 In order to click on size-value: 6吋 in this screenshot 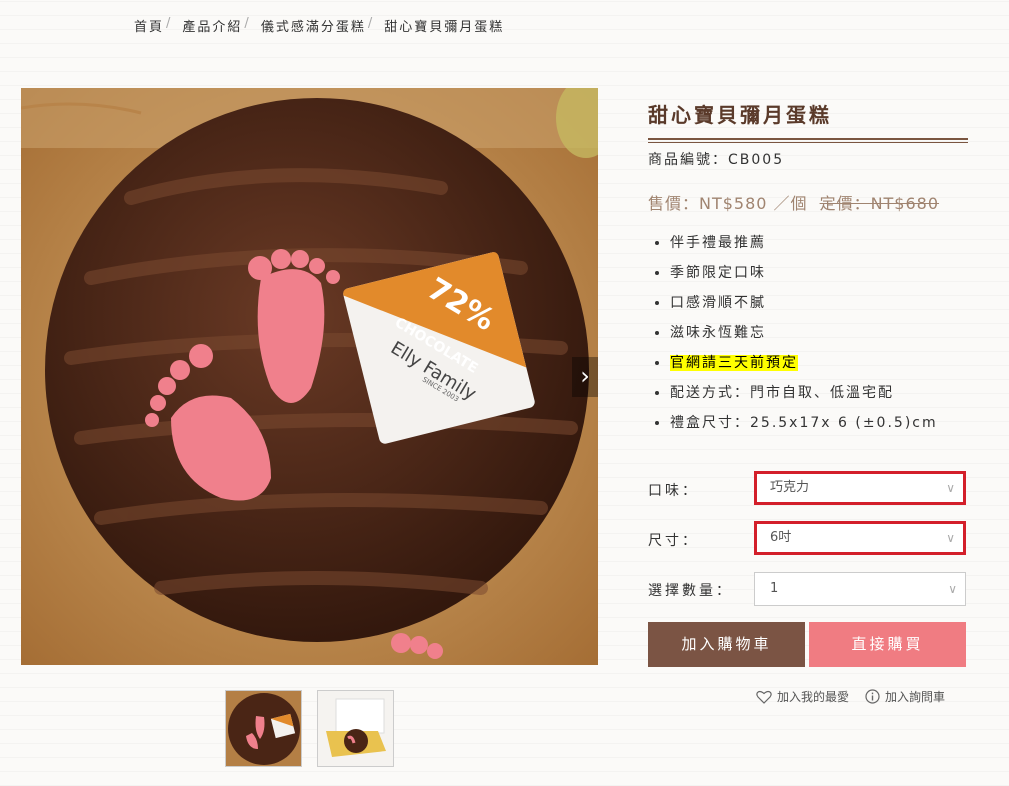, I will do `click(781, 537)`.